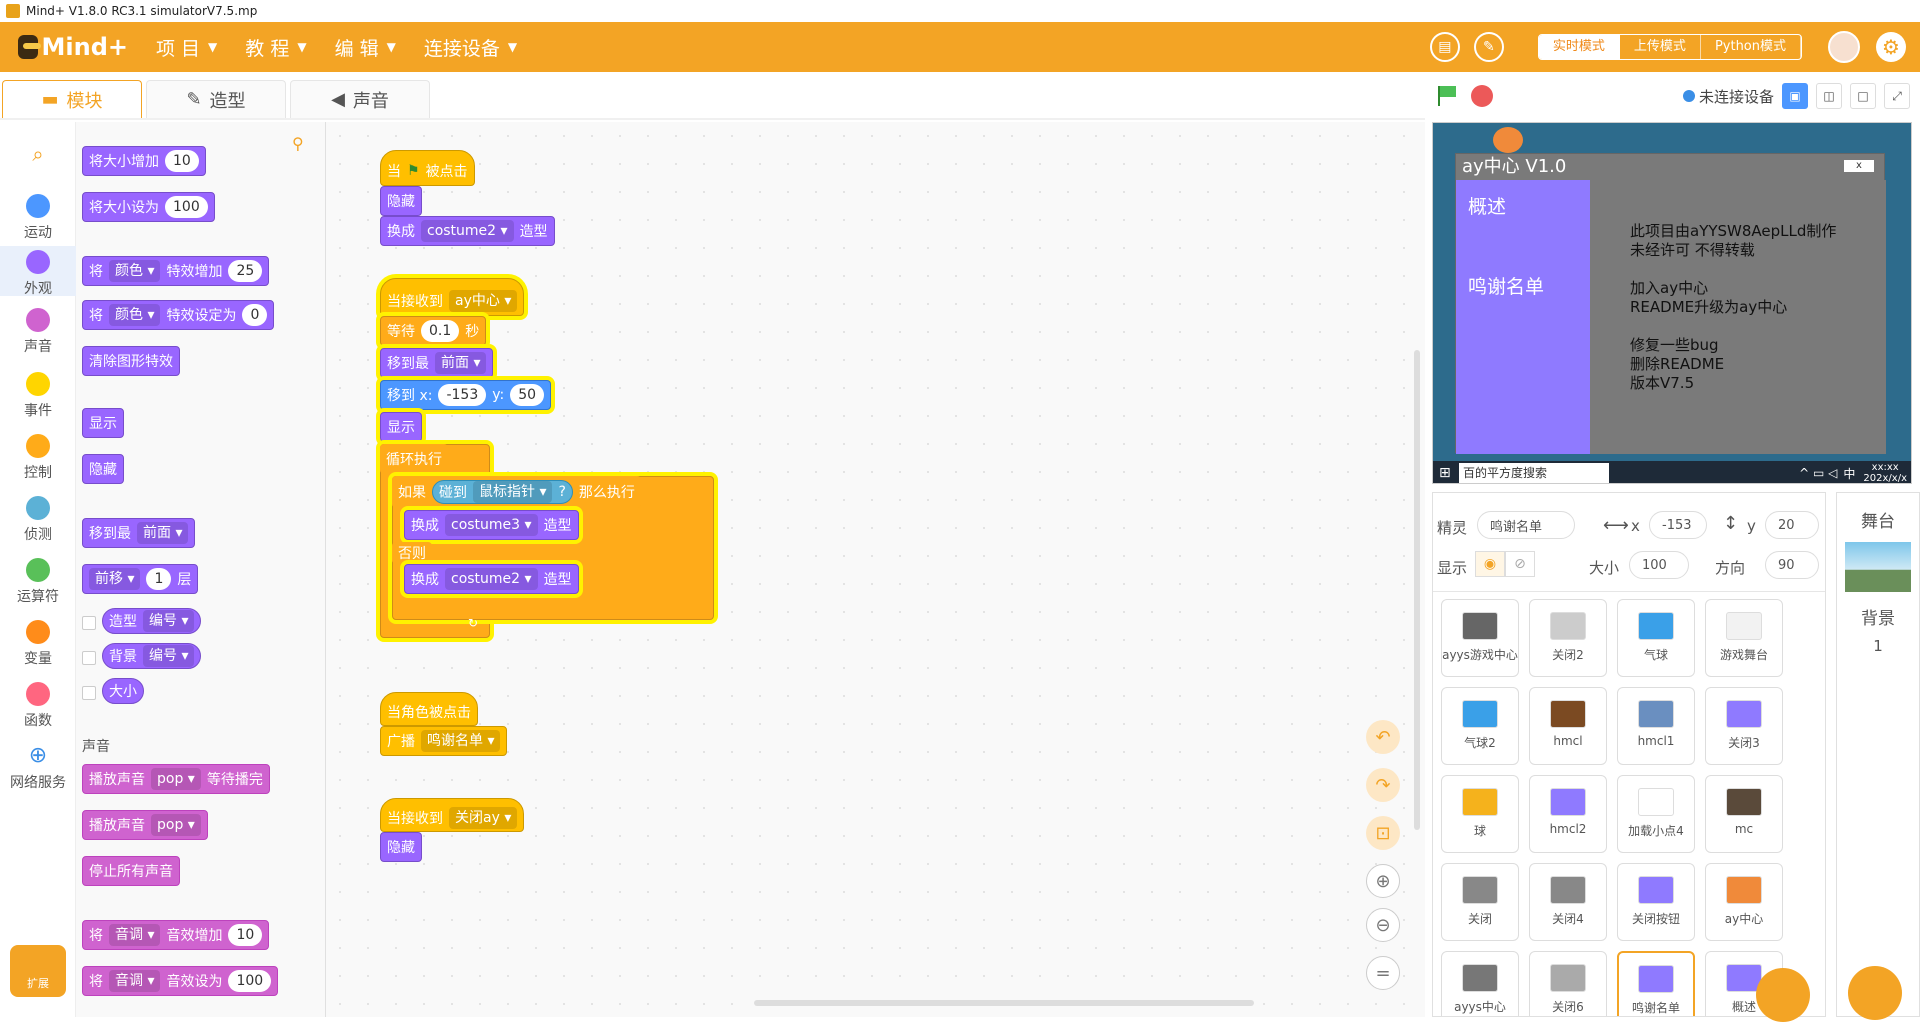  I want to click on sidebar-item-credits: 鸣谢名单, so click(1506, 285).